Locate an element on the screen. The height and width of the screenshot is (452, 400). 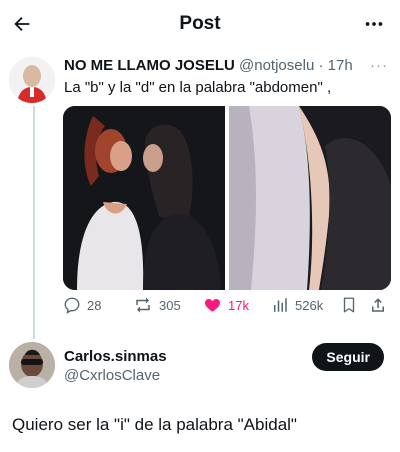
views-button: 526k is located at coordinates (297, 305).